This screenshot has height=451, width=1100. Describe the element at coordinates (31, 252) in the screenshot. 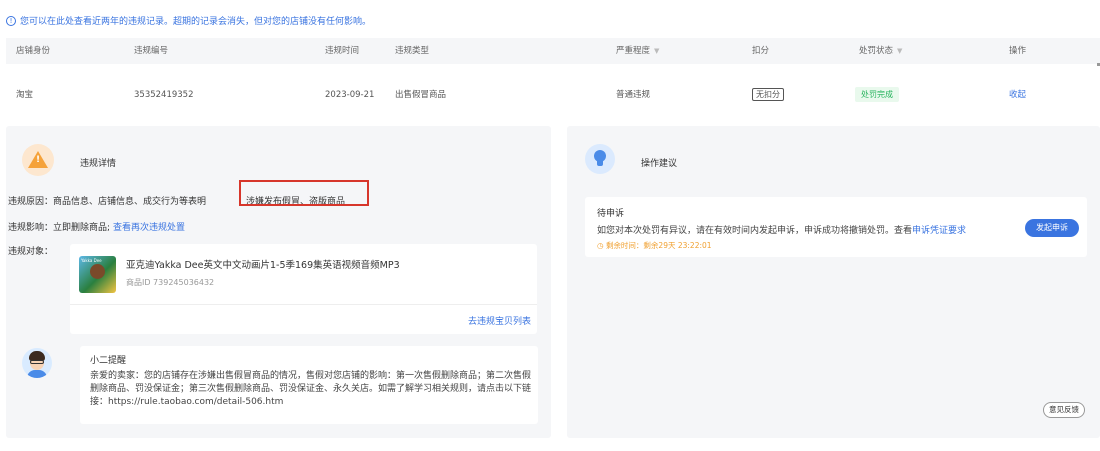

I see `object-label: 违规对象：` at that location.